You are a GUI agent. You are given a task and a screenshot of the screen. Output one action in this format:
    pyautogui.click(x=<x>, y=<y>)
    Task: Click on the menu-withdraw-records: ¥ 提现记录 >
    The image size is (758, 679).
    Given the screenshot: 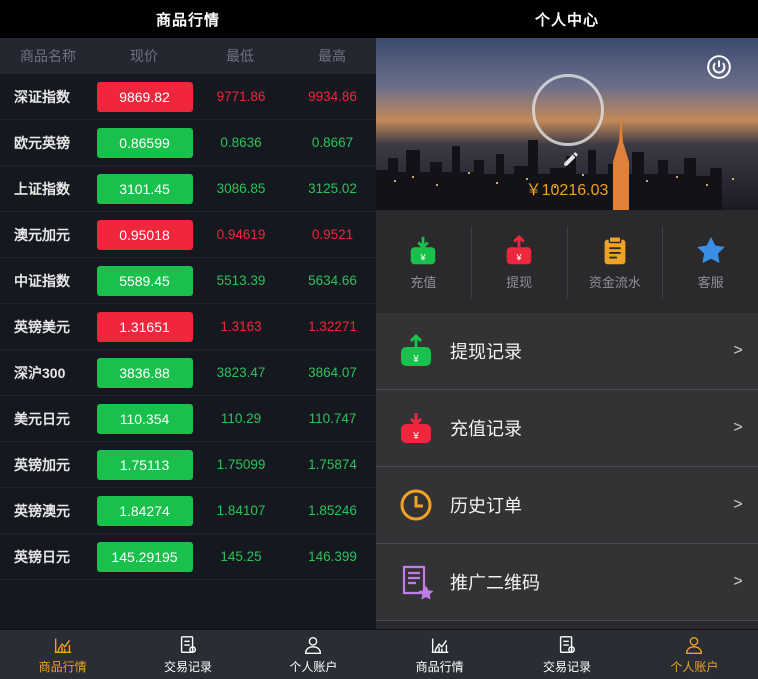 What is the action you would take?
    pyautogui.click(x=567, y=351)
    